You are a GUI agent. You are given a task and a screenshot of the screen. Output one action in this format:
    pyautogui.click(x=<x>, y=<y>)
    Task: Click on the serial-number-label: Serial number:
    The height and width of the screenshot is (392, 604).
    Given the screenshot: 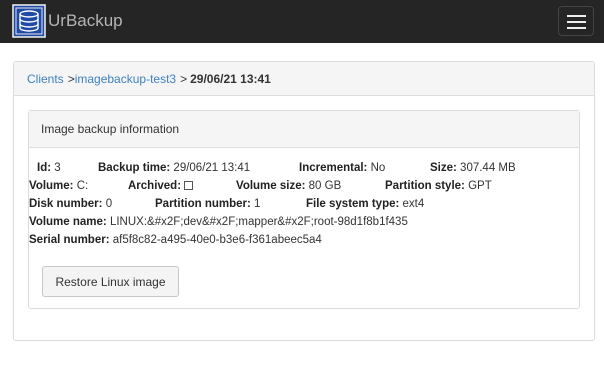 What is the action you would take?
    pyautogui.click(x=69, y=240)
    